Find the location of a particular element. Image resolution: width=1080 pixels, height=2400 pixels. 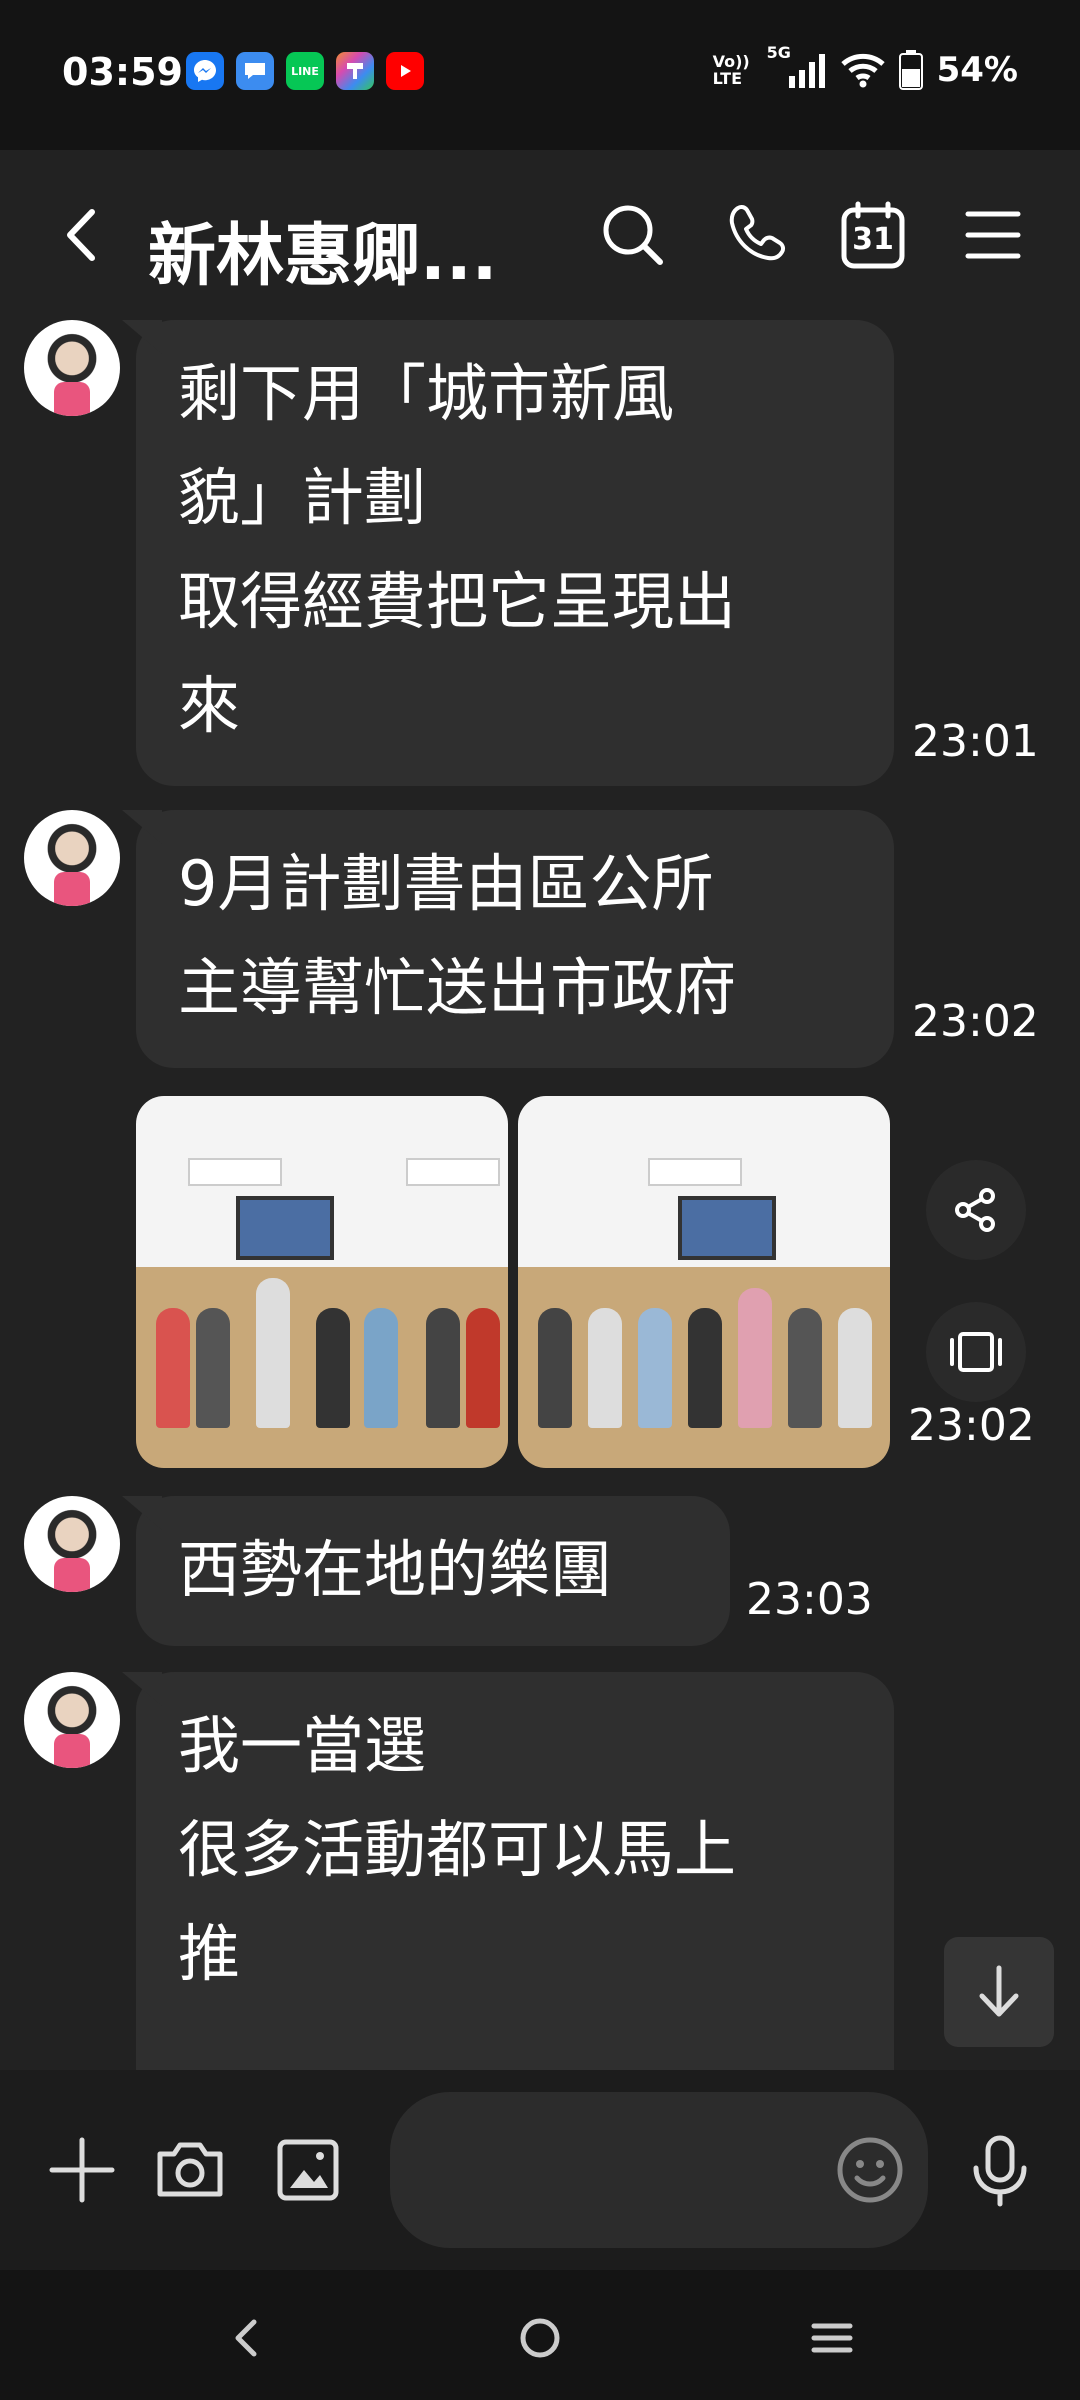

calendar-day: 31 is located at coordinates (873, 239).